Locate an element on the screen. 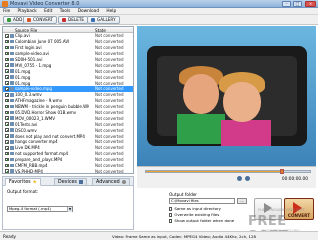 The image size is (320, 240). output-folder-input: C:\Movavi files is located at coordinates (202, 201).